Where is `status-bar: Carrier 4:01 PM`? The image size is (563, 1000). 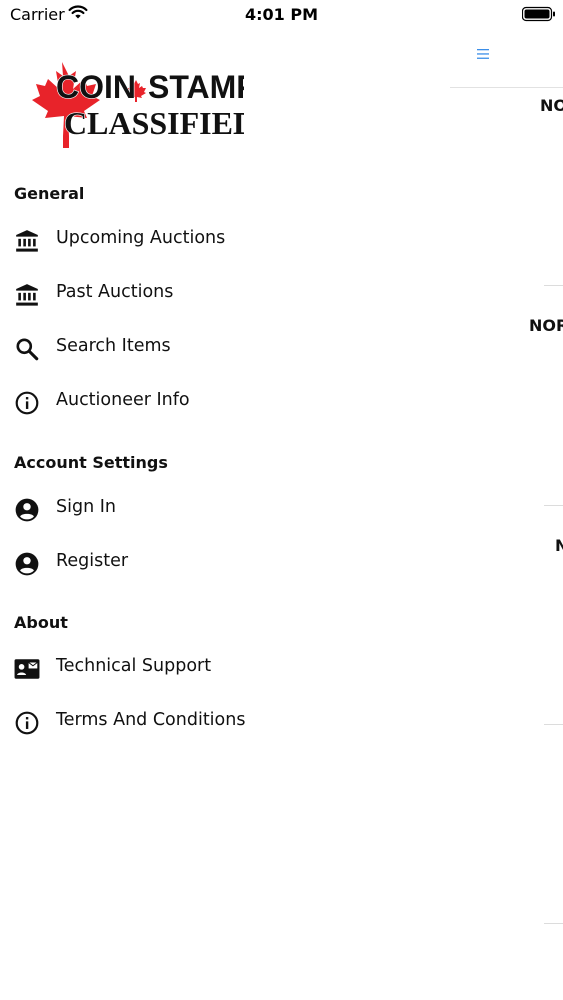
status-bar: Carrier 4:01 PM is located at coordinates (281, 15).